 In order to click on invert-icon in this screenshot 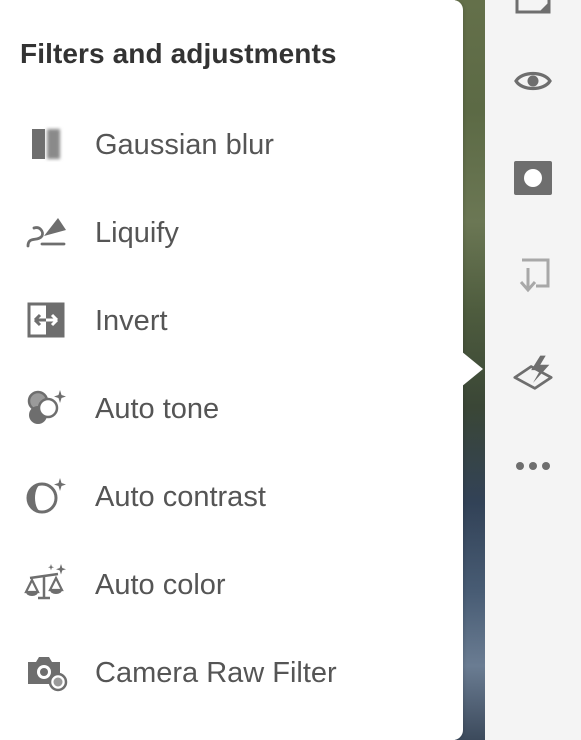, I will do `click(46, 320)`.